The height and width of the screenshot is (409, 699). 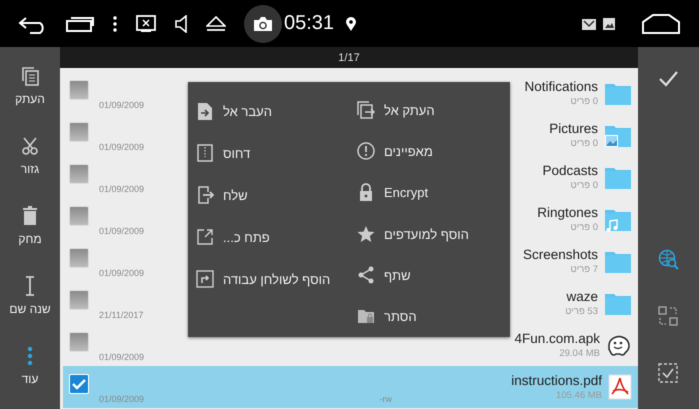 What do you see at coordinates (567, 212) in the screenshot?
I see `file-name: Ringtones` at bounding box center [567, 212].